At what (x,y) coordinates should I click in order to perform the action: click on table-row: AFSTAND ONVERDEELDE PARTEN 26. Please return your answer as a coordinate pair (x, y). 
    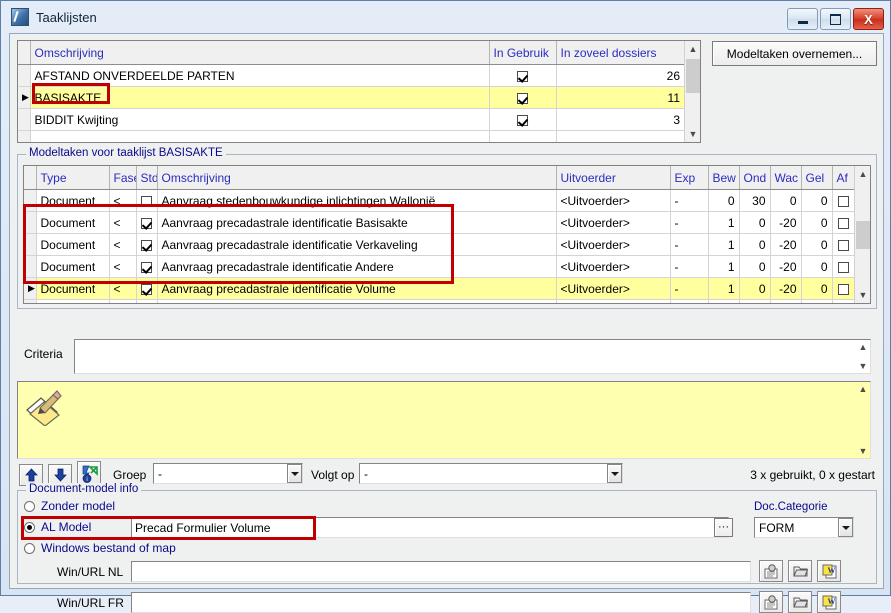
    Looking at the image, I should click on (351, 75).